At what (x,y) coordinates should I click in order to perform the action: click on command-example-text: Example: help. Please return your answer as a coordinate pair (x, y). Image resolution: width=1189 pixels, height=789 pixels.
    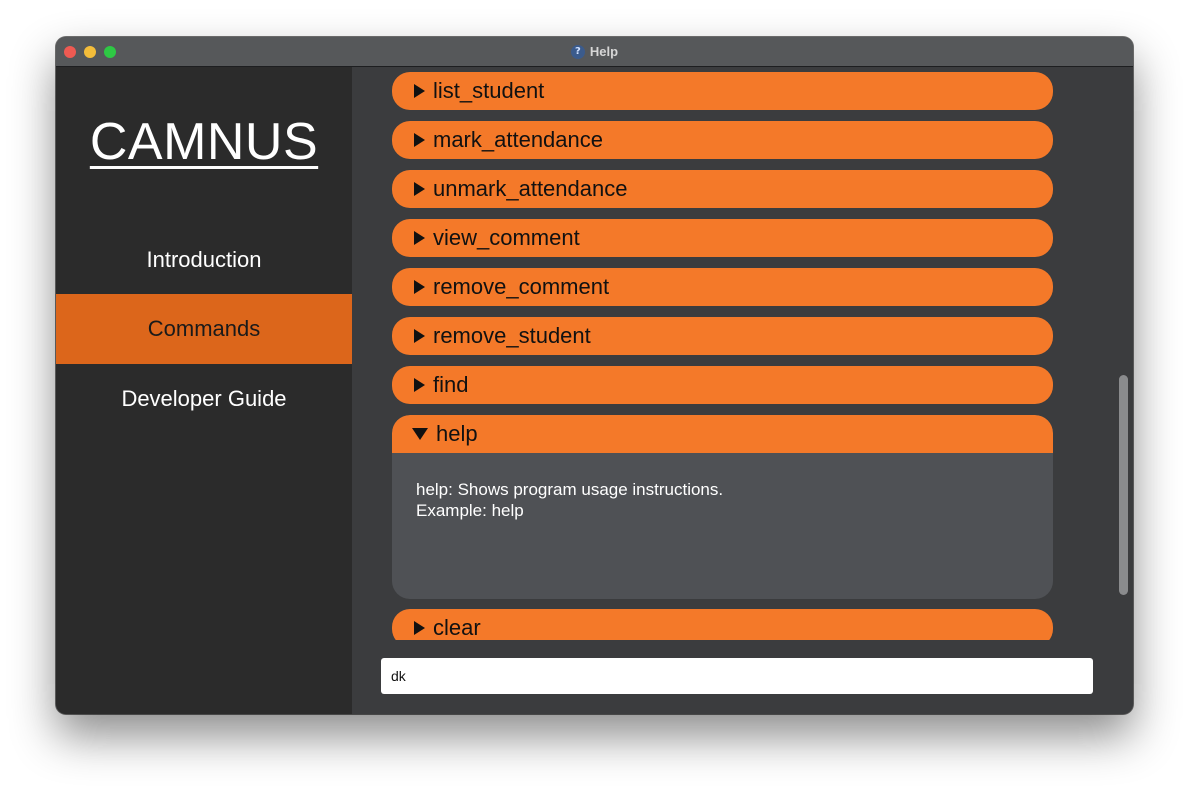
    Looking at the image, I should click on (470, 510).